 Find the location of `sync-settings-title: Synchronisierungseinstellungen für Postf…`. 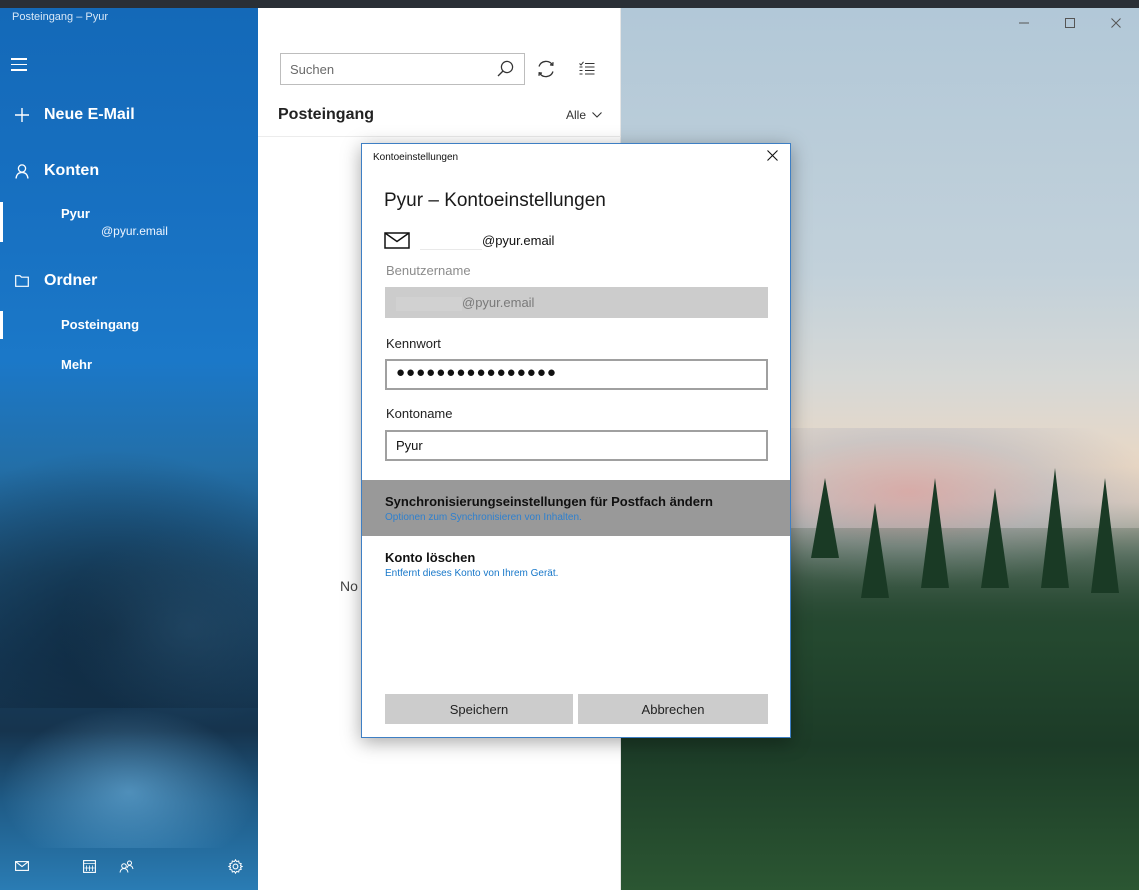

sync-settings-title: Synchronisierungseinstellungen für Postf… is located at coordinates (549, 501).